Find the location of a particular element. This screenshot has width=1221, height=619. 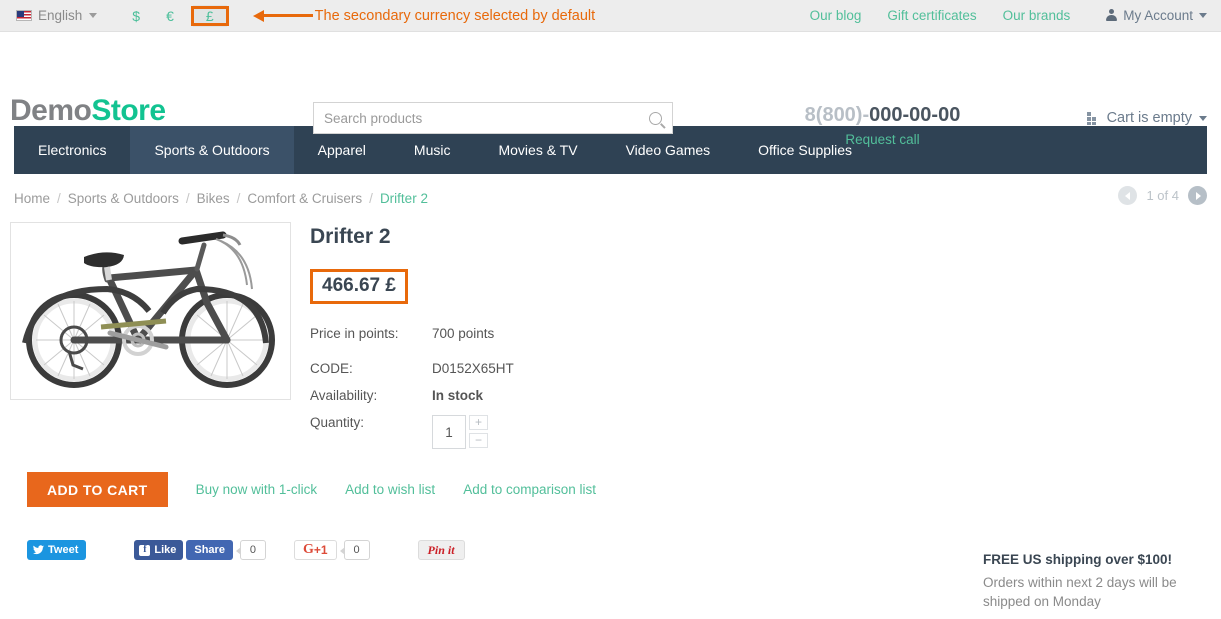

spec-value: D0152X65HT is located at coordinates (473, 368).